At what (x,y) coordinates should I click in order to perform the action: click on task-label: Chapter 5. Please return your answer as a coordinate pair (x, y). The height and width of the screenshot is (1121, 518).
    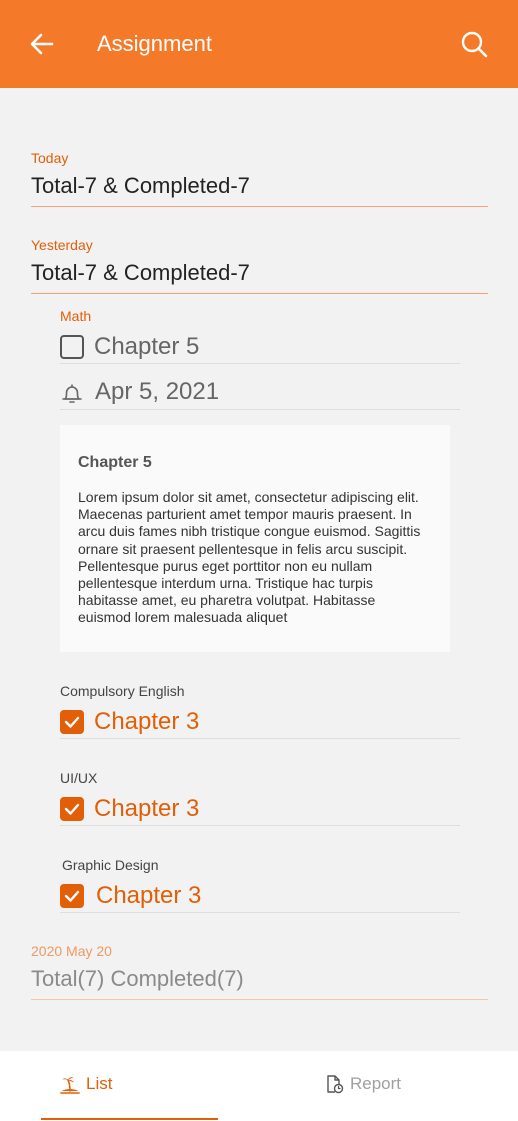
    Looking at the image, I should click on (147, 346).